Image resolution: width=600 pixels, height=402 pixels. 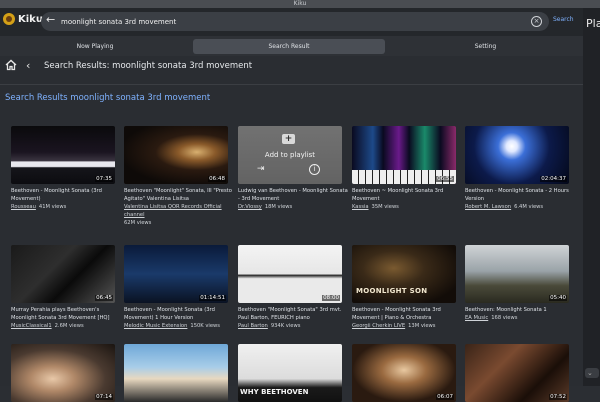 What do you see at coordinates (404, 155) in the screenshot?
I see `video-thumbnail: 06:55` at bounding box center [404, 155].